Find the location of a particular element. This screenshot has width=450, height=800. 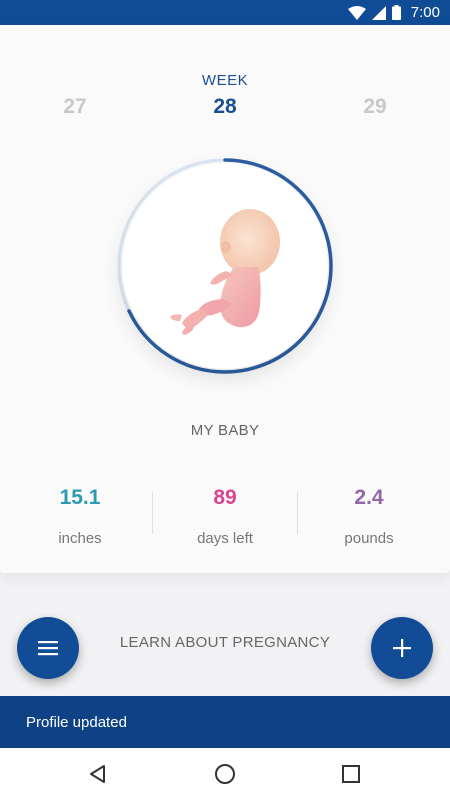

status-bar: 7:00 is located at coordinates (225, 12).